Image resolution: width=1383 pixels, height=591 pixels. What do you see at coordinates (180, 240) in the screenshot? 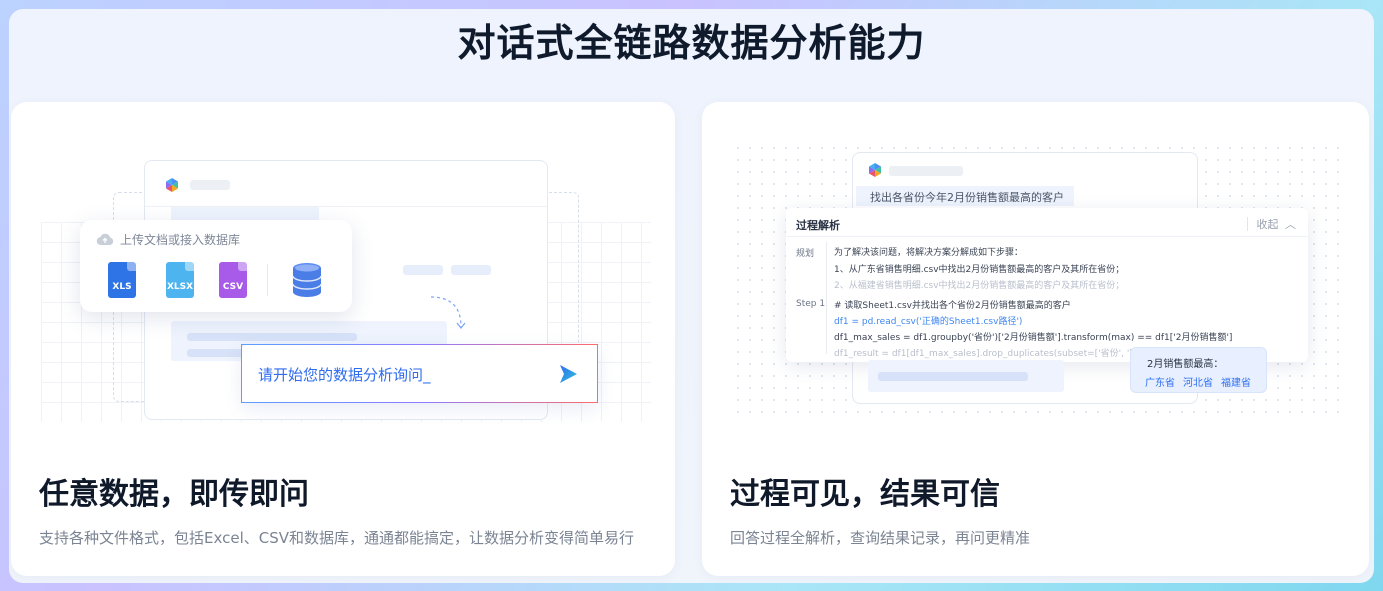
I see `upload-label: 上传文档或接入数据库` at bounding box center [180, 240].